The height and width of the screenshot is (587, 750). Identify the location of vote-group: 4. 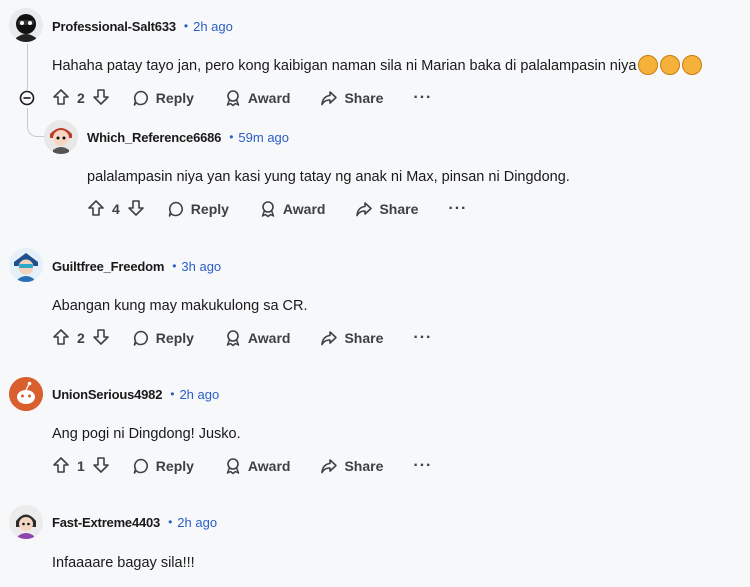
(116, 209).